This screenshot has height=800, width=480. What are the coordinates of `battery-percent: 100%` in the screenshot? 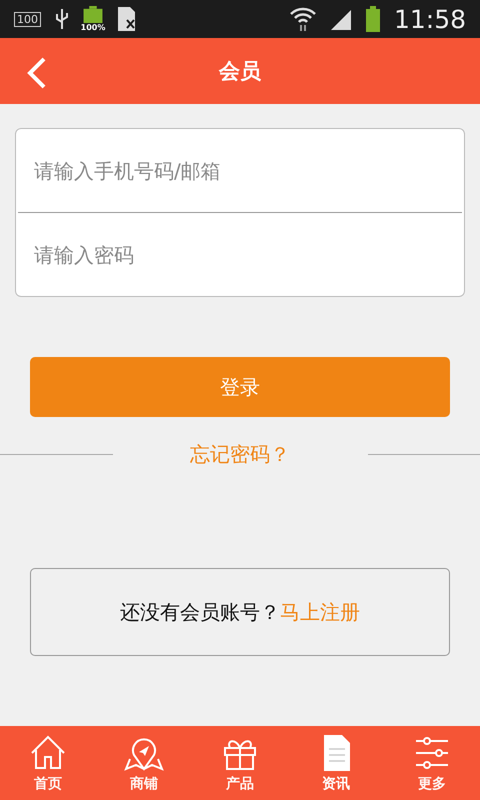 It's located at (93, 27).